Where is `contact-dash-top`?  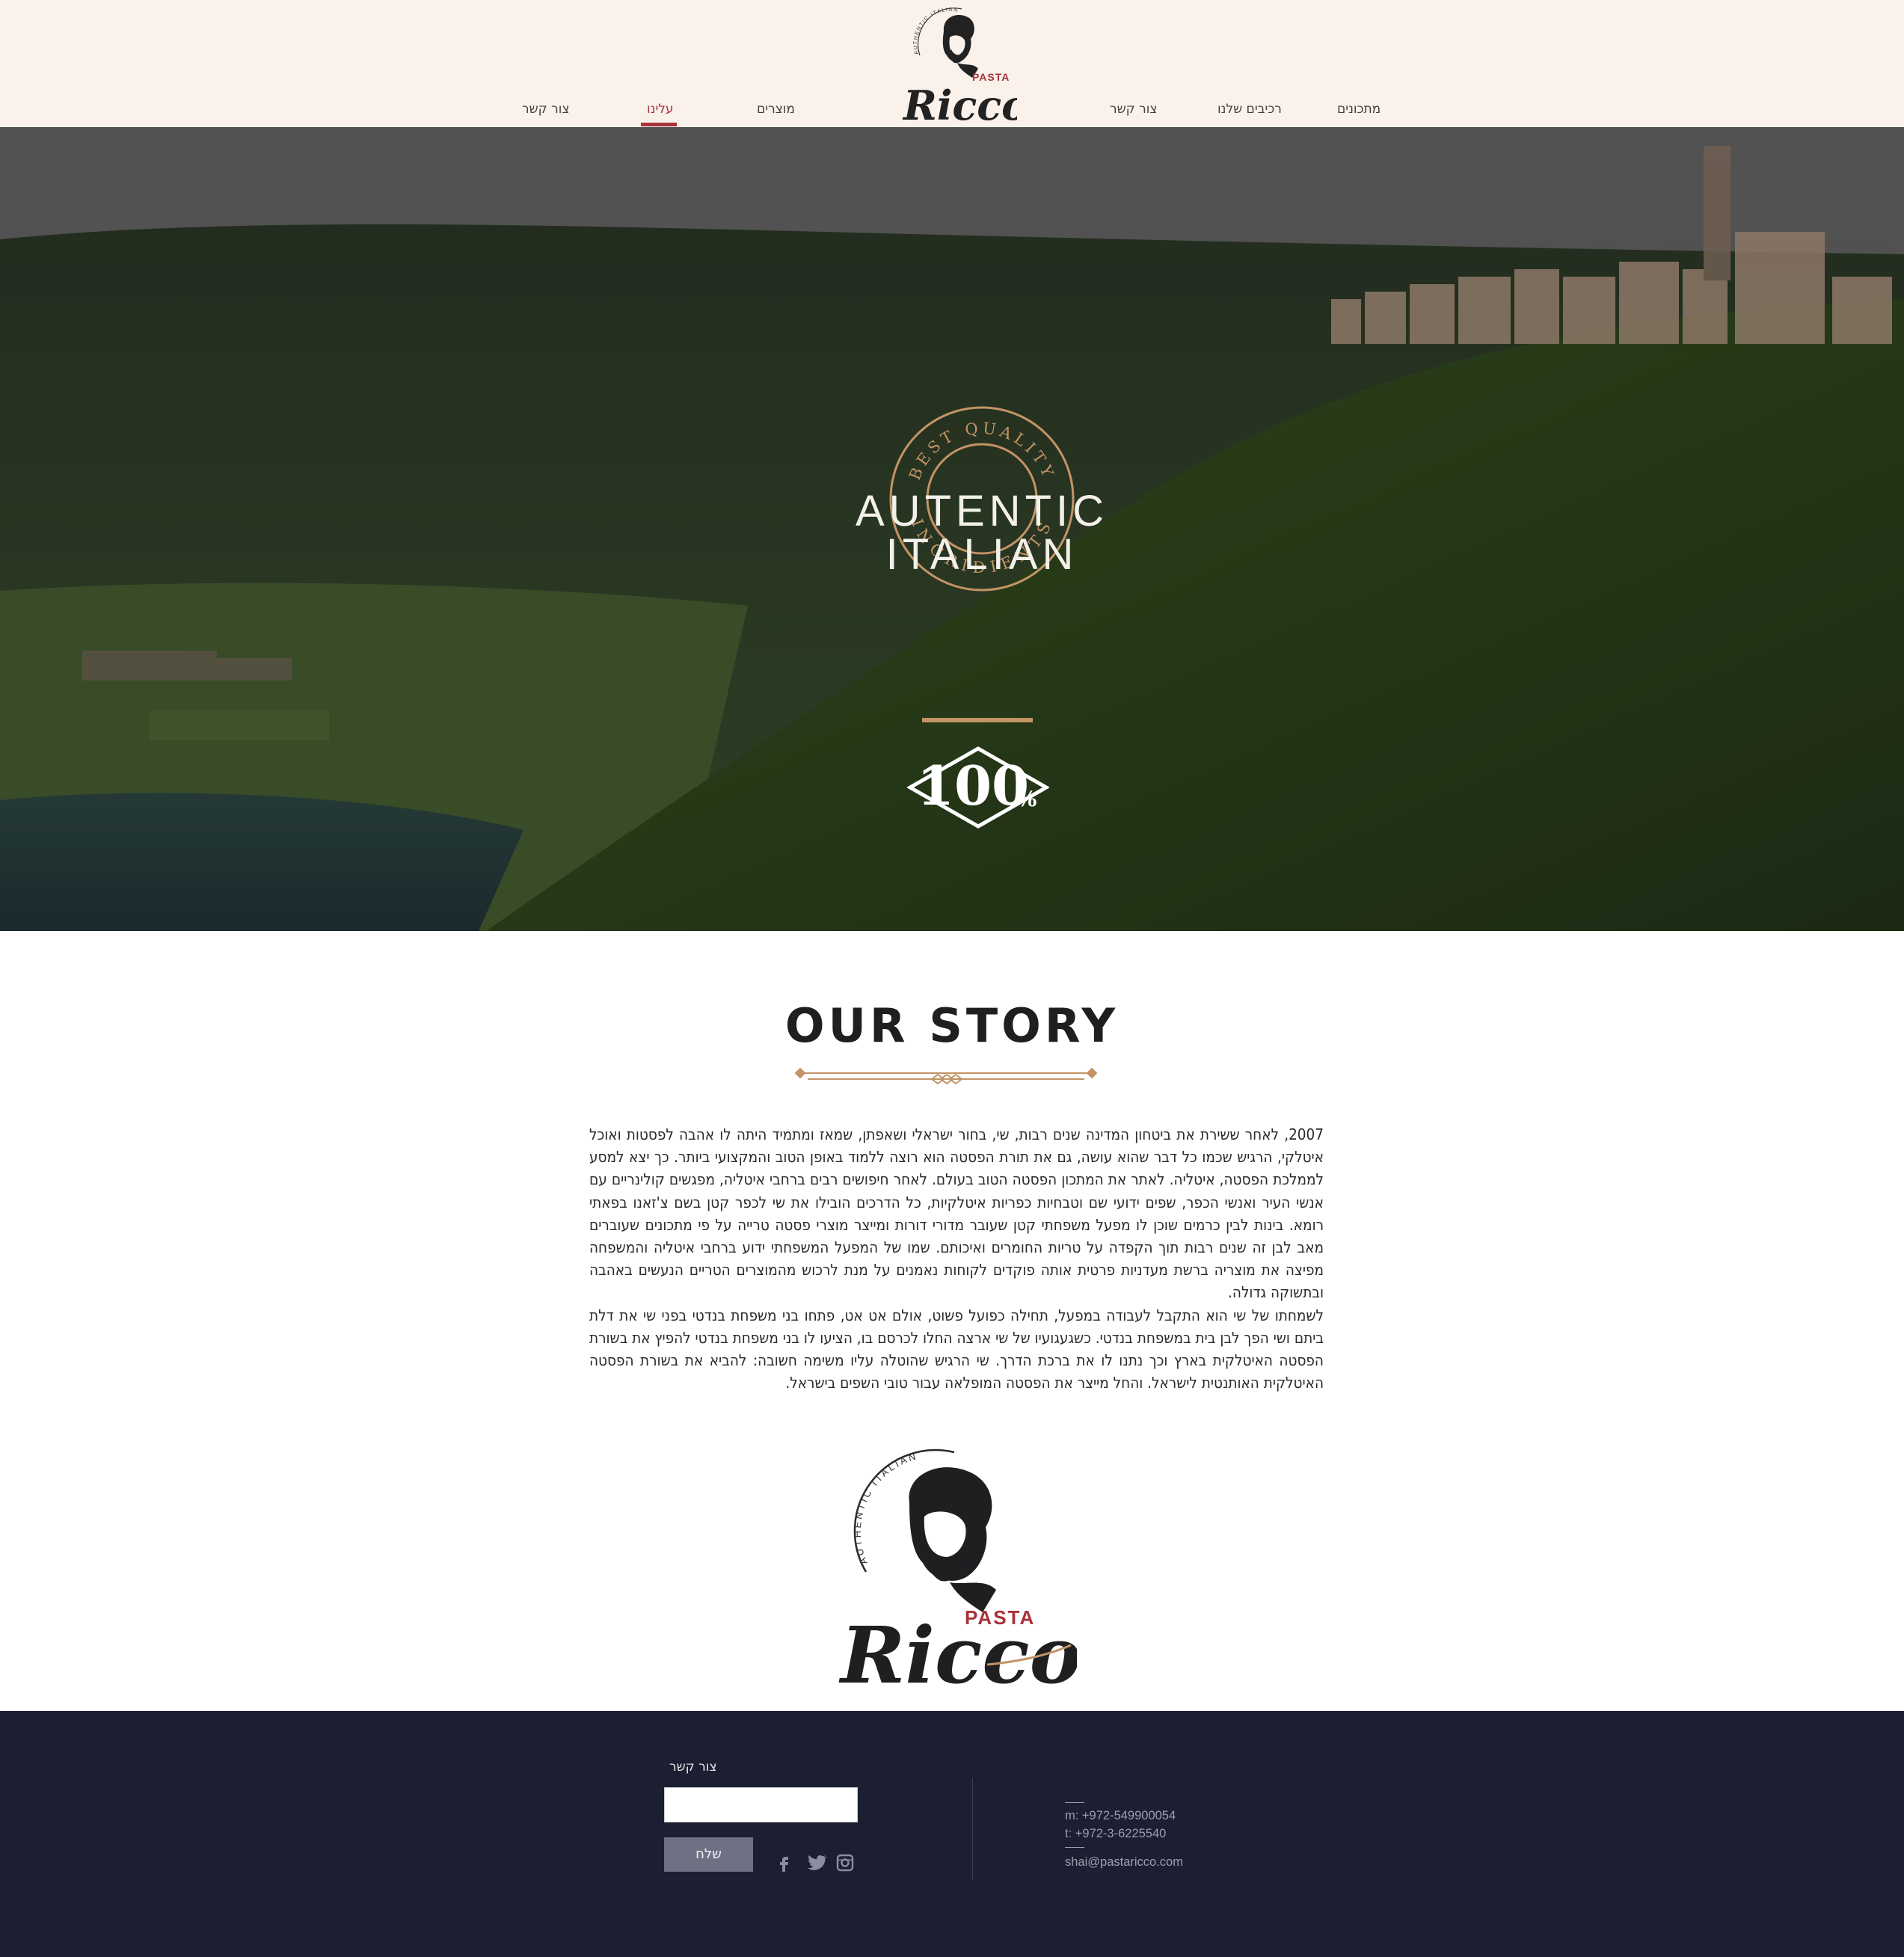
contact-dash-top is located at coordinates (1074, 1802).